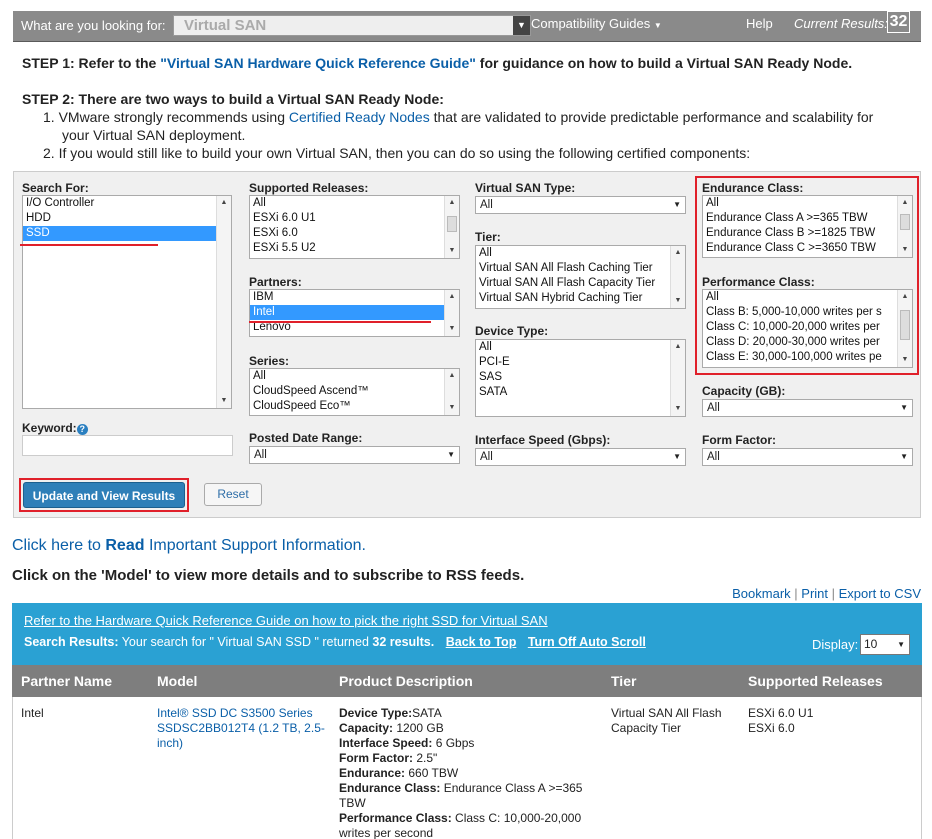 The image size is (932, 839). What do you see at coordinates (481, 642) in the screenshot?
I see `back-to-top-link: Back to Top` at bounding box center [481, 642].